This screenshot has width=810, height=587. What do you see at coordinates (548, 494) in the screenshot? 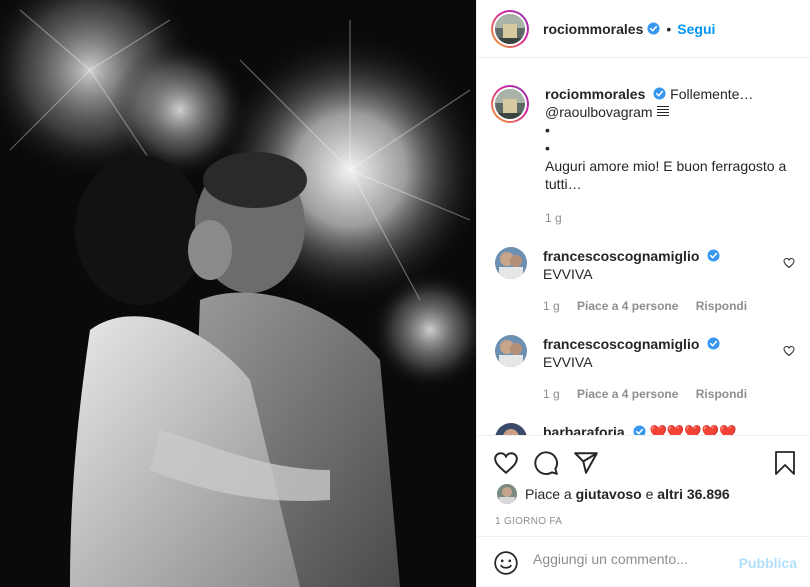
I see `likes-prefix: Piace a` at bounding box center [548, 494].